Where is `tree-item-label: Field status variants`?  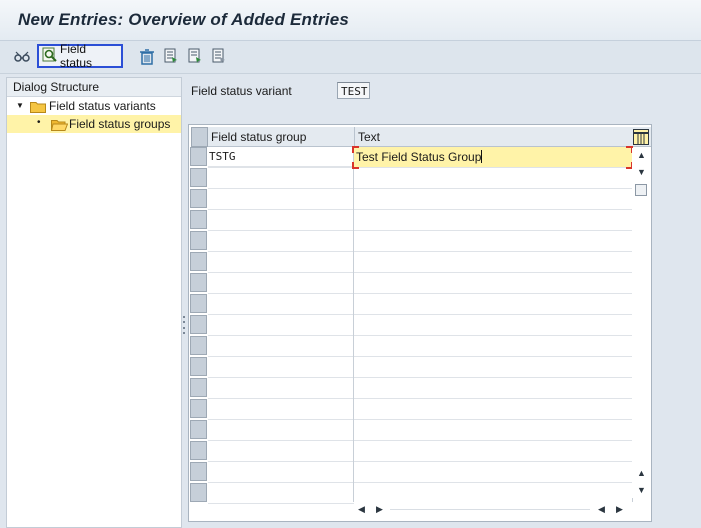 tree-item-label: Field status variants is located at coordinates (102, 106).